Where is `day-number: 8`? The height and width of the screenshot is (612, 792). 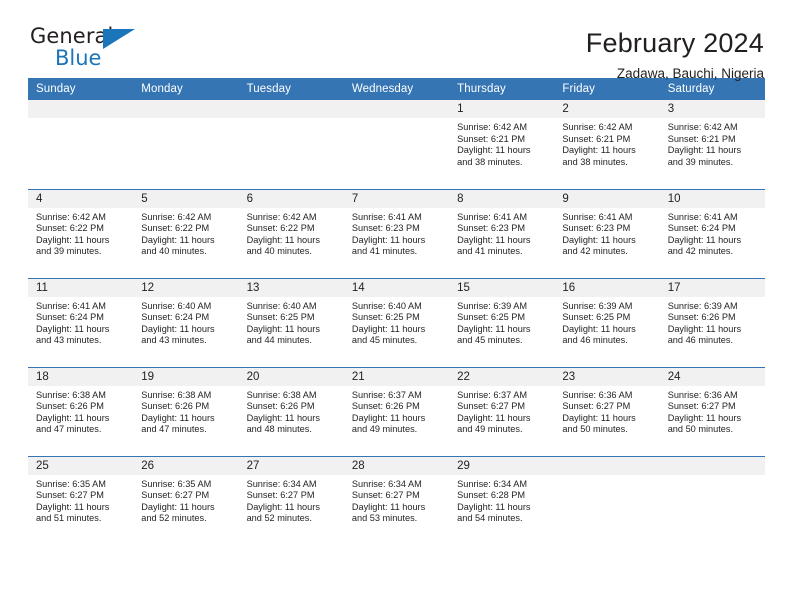 day-number: 8 is located at coordinates (502, 198).